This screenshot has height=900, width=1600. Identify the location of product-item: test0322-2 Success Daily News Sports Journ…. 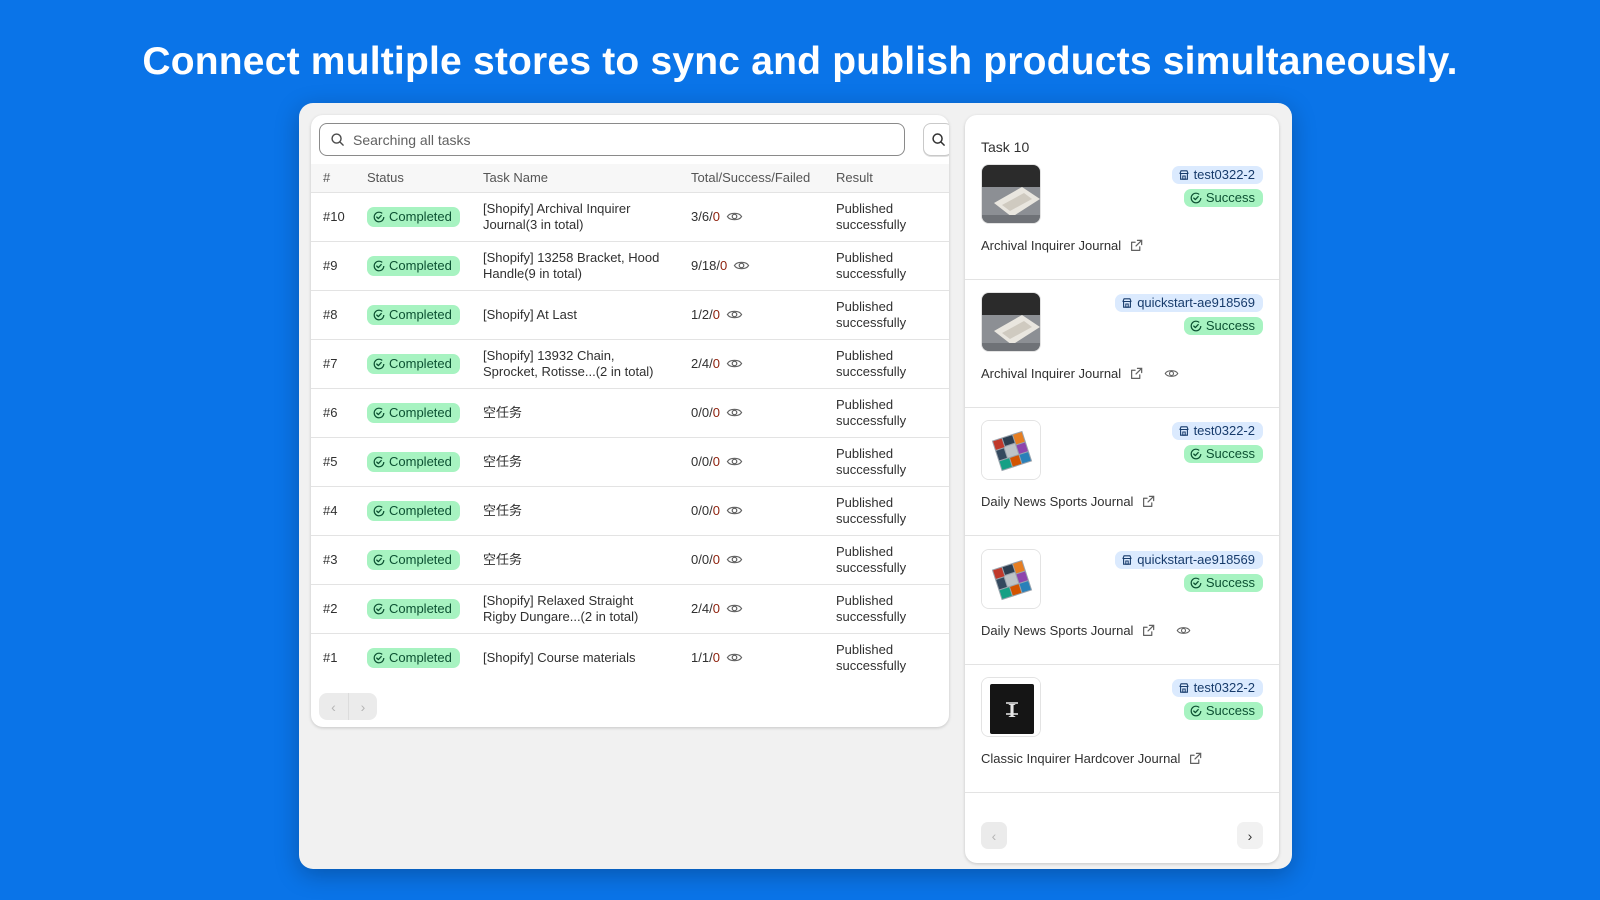
(1122, 485).